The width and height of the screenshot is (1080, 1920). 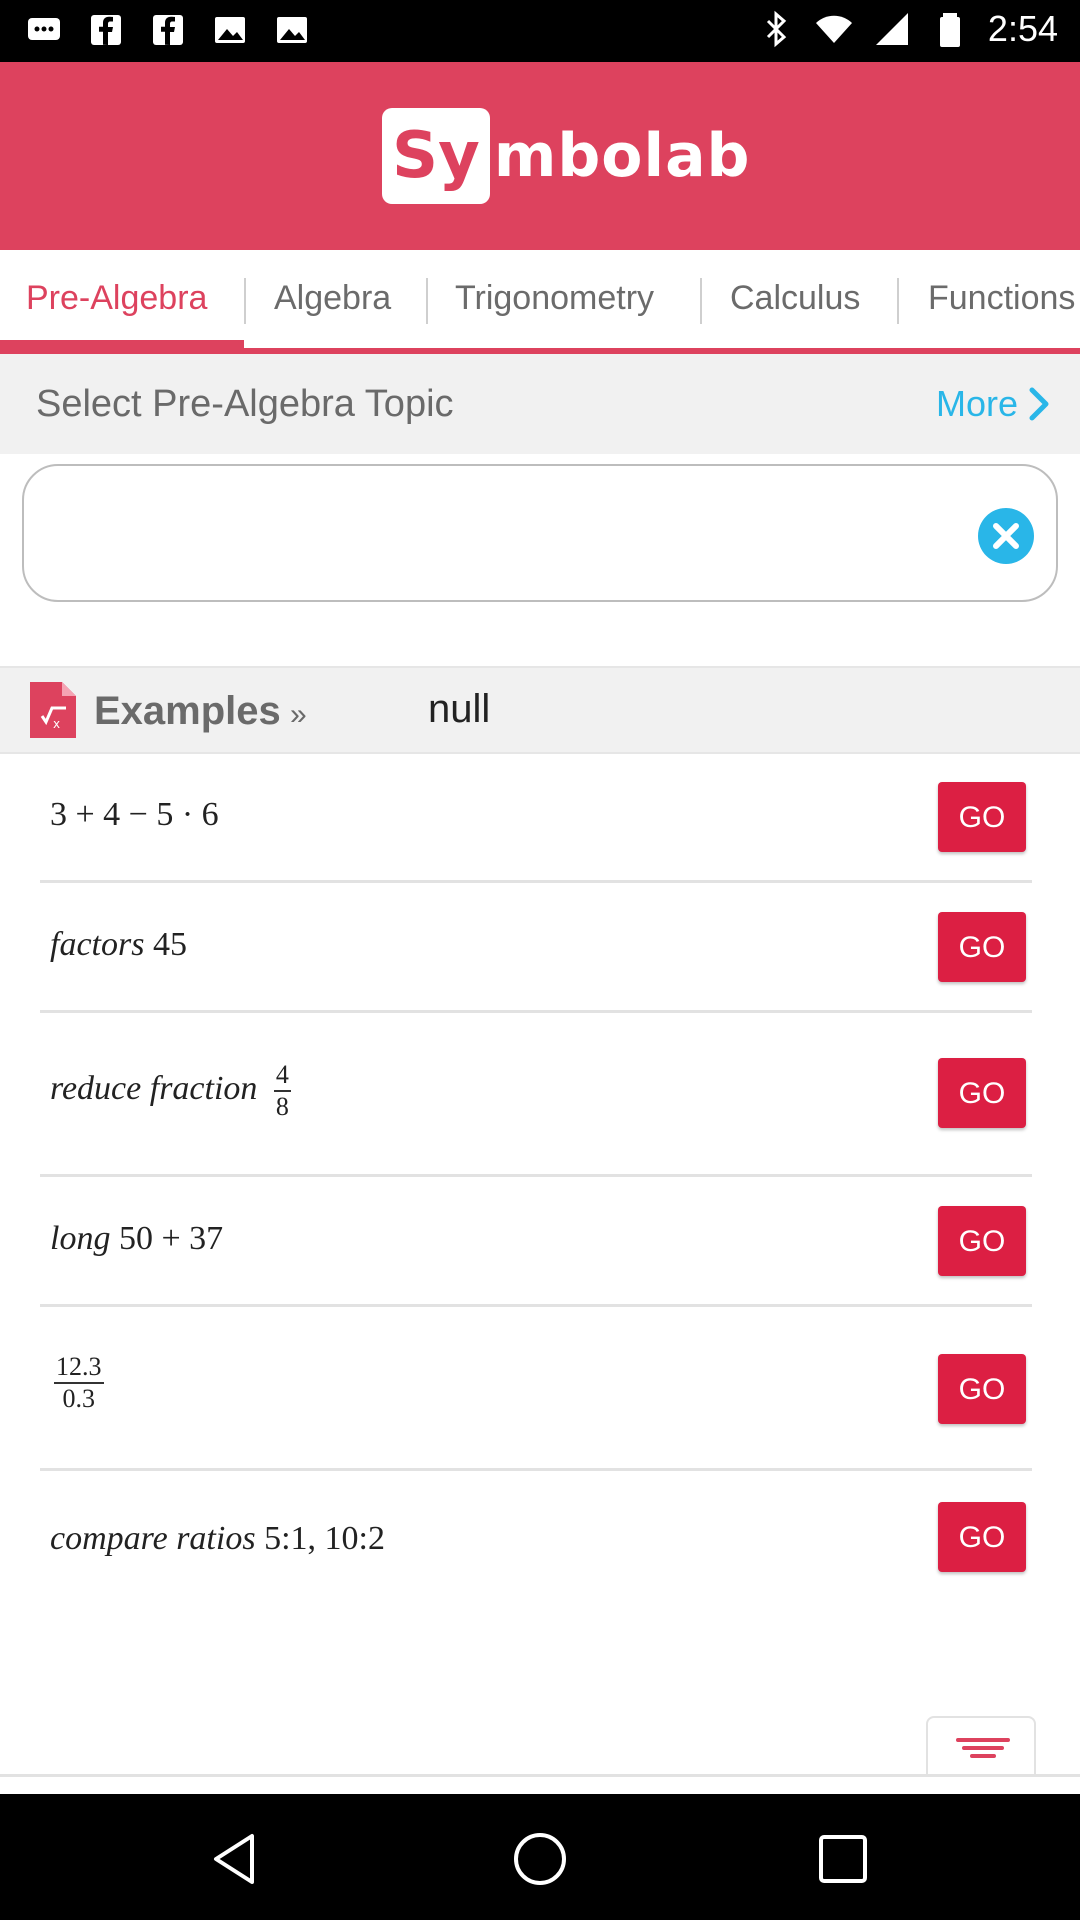 I want to click on expr-text: 5:1, 10:2, so click(x=320, y=1538).